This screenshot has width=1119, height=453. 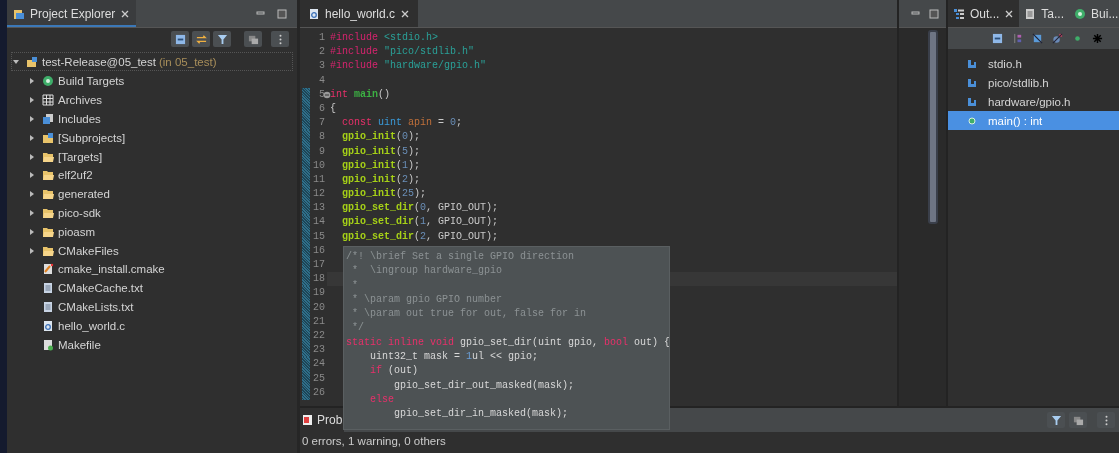 What do you see at coordinates (394, 371) in the screenshot?
I see `code-line: if (out)` at bounding box center [394, 371].